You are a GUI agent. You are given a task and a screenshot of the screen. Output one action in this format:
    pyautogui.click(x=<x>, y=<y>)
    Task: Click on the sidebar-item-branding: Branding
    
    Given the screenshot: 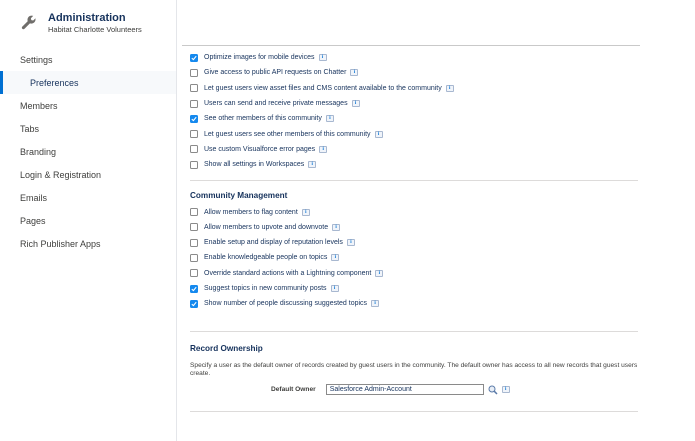 What is the action you would take?
    pyautogui.click(x=88, y=151)
    